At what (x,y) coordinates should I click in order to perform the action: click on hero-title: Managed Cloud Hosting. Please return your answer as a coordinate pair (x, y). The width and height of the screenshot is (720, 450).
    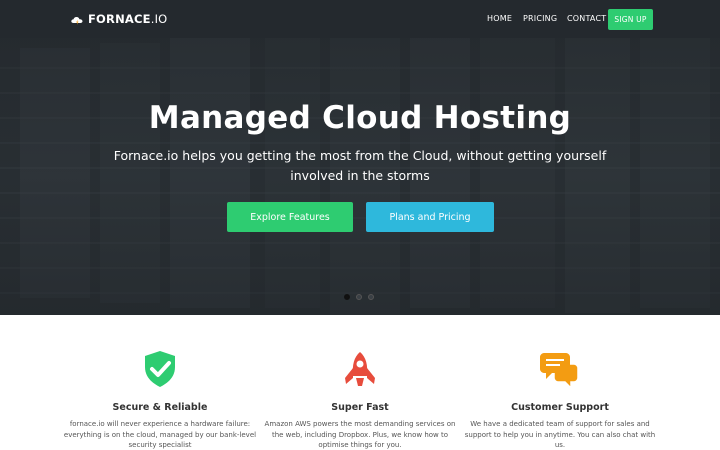
    Looking at the image, I should click on (360, 118).